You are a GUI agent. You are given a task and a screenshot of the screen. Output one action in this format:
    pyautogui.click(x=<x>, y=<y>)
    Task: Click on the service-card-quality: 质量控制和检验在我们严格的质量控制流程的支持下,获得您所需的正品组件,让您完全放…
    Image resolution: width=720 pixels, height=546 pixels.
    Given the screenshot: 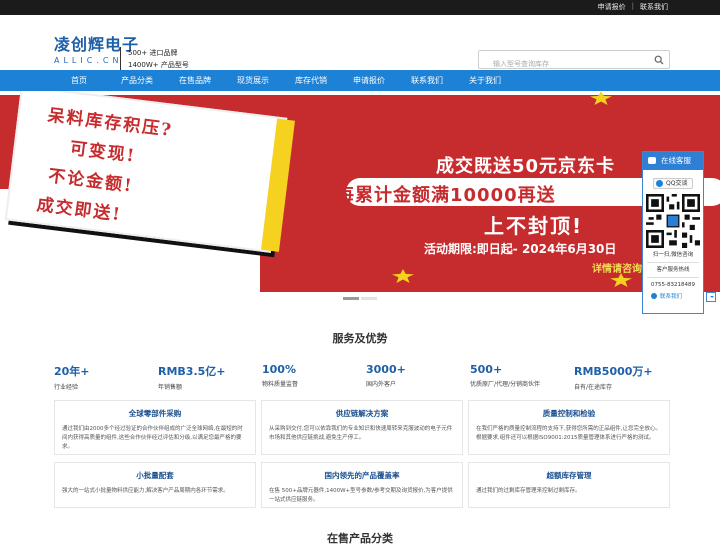 What is the action you would take?
    pyautogui.click(x=569, y=427)
    